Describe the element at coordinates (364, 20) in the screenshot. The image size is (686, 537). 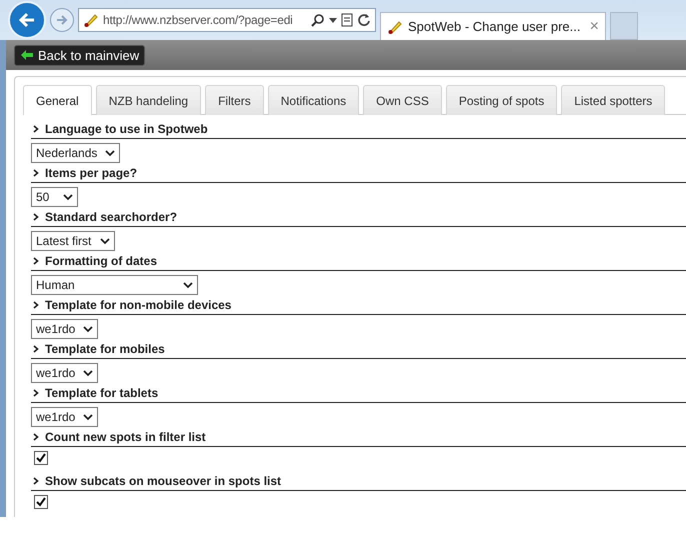
I see `refresh-icon` at that location.